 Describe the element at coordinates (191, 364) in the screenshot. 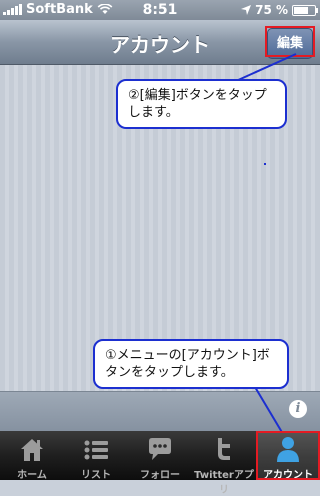

I see `callout-account: ①メニューの[アカウント]ボタンをタップします。` at that location.